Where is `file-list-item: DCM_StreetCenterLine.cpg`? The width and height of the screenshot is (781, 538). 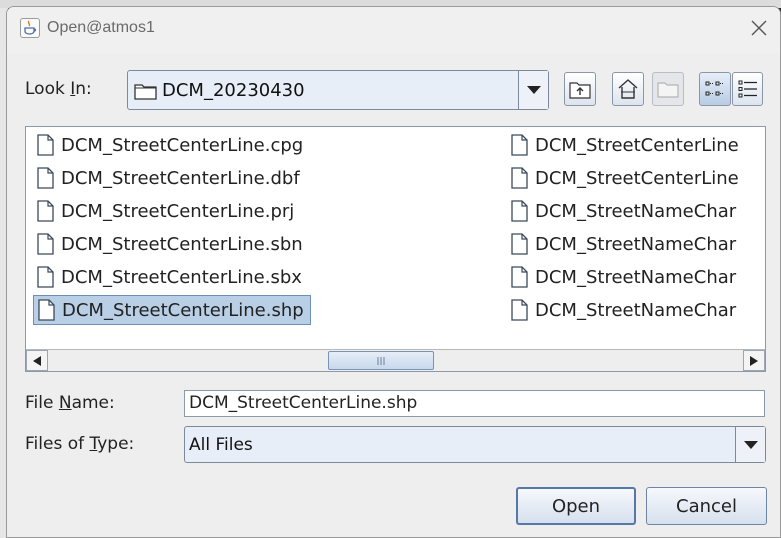
file-list-item: DCM_StreetCenterLine.cpg is located at coordinates (171, 145).